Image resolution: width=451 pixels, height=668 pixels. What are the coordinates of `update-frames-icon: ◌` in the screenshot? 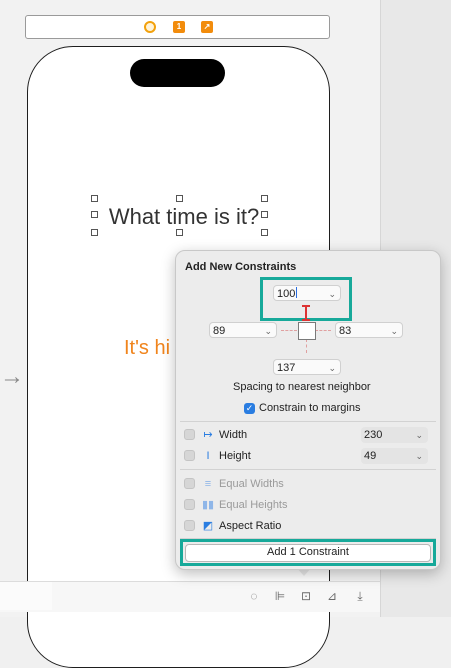 It's located at (254, 596).